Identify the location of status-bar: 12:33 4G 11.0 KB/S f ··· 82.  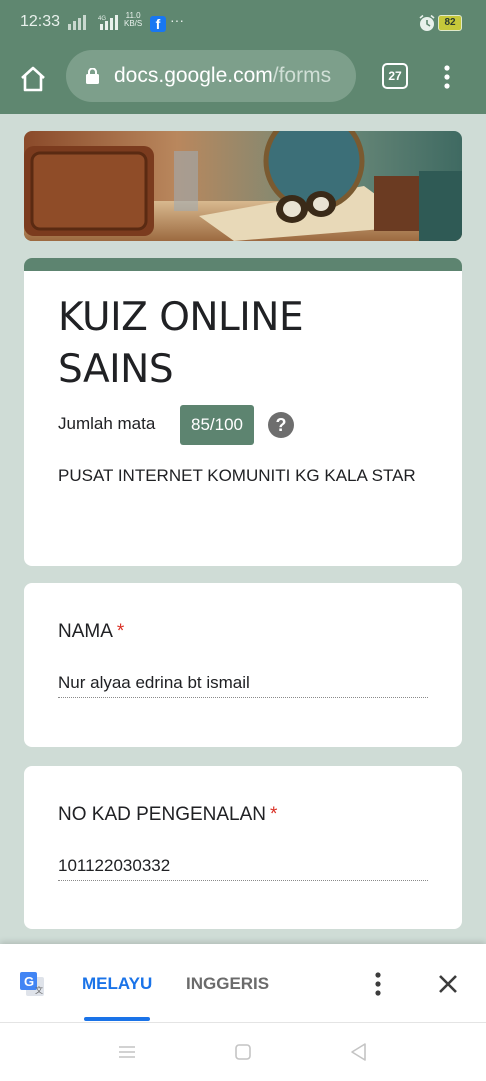
(243, 24).